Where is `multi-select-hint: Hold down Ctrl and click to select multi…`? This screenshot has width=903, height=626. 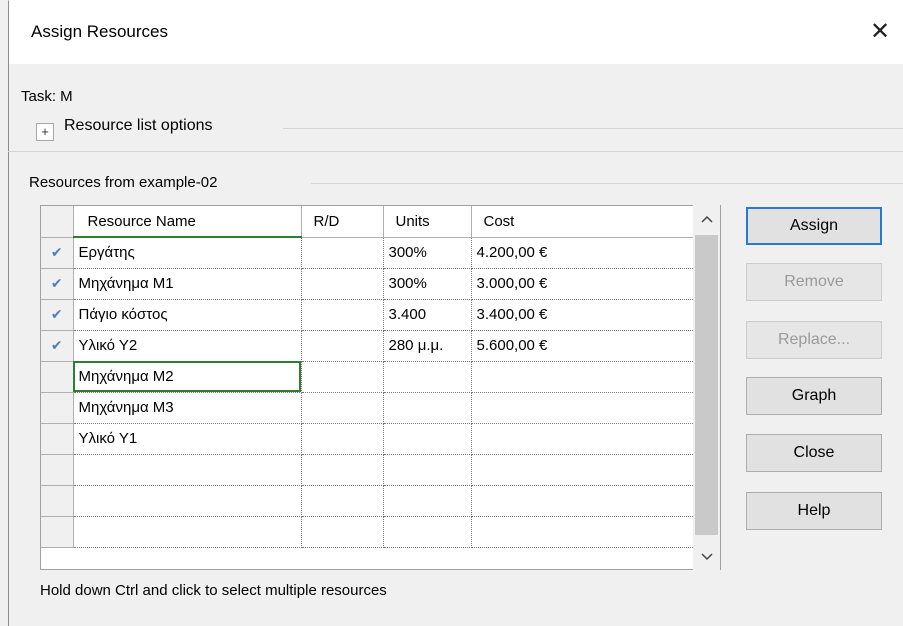 multi-select-hint: Hold down Ctrl and click to select multi… is located at coordinates (213, 590).